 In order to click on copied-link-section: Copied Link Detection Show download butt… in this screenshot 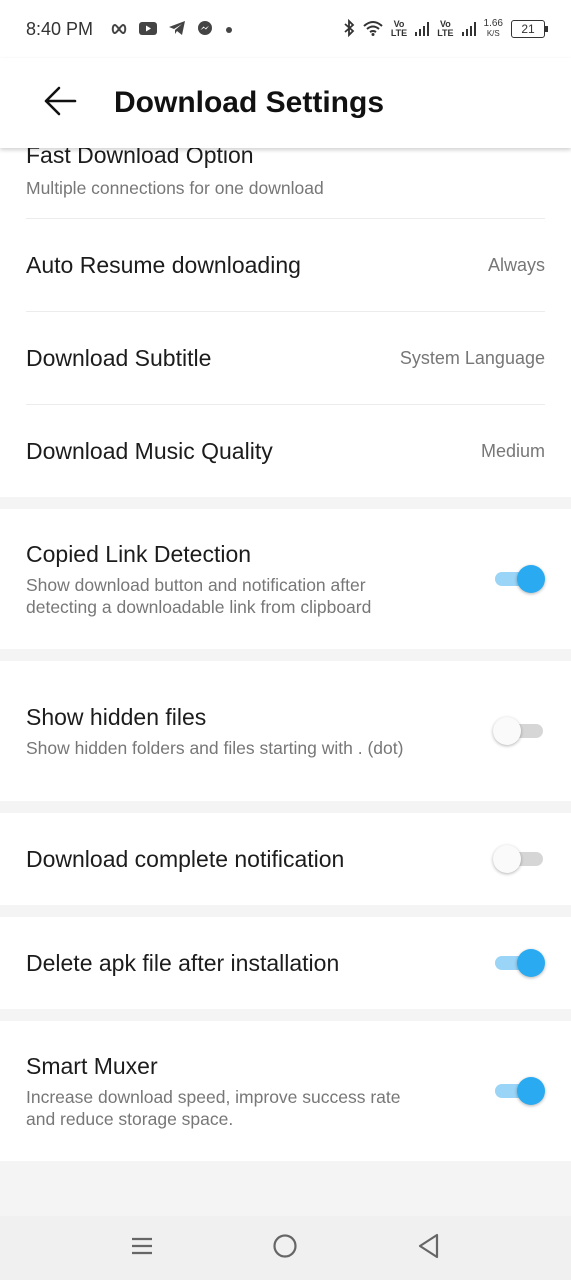, I will do `click(285, 579)`.